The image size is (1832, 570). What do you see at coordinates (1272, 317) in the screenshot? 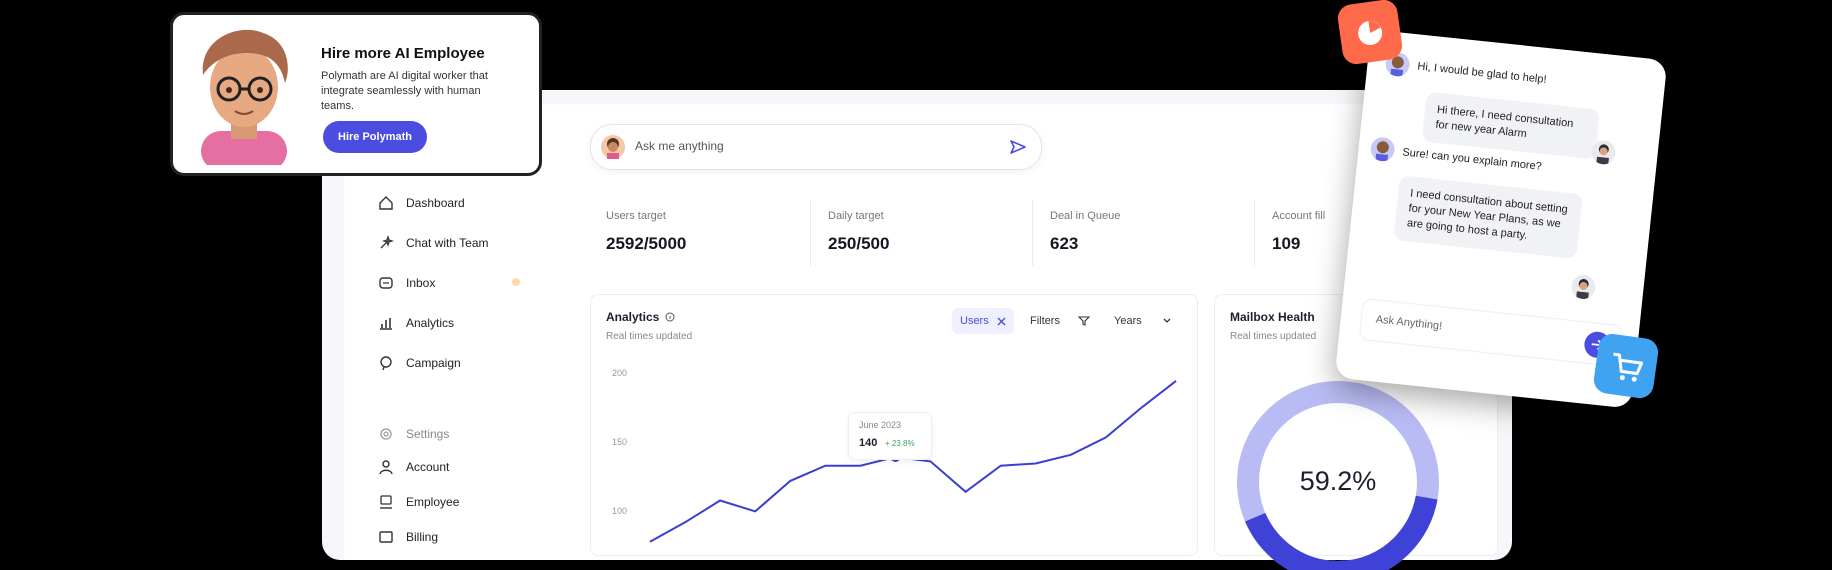
I see `mailbox-title: Mailbox Health` at bounding box center [1272, 317].